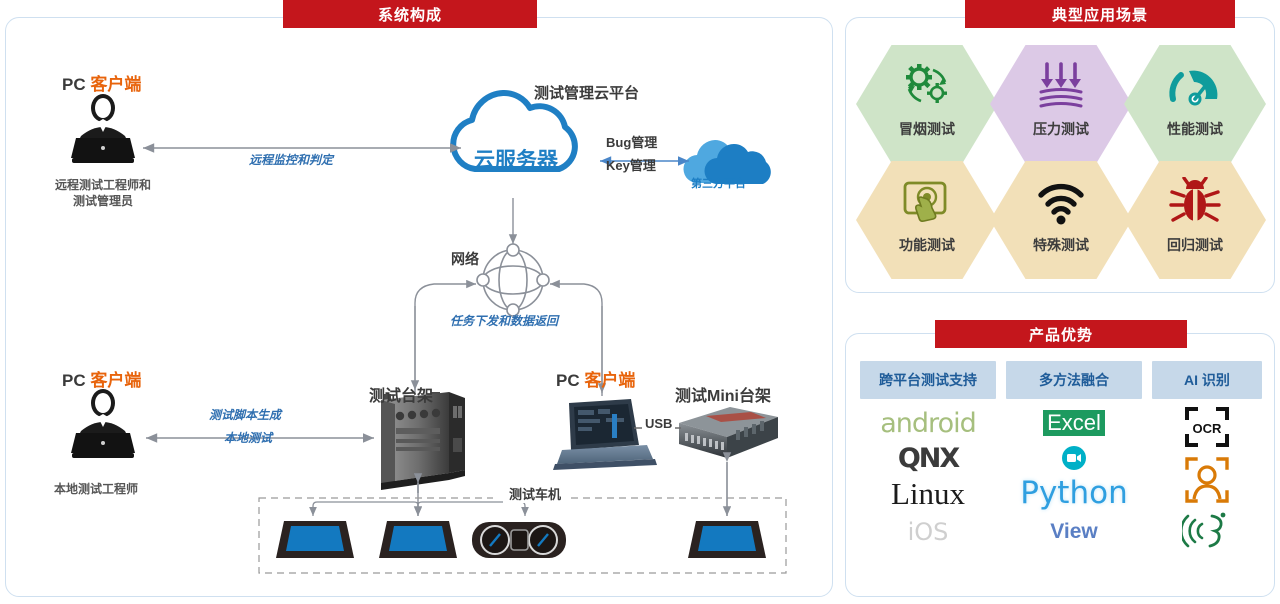 The height and width of the screenshot is (604, 1280). I want to click on test-bench-rack-art, so click(423, 441).